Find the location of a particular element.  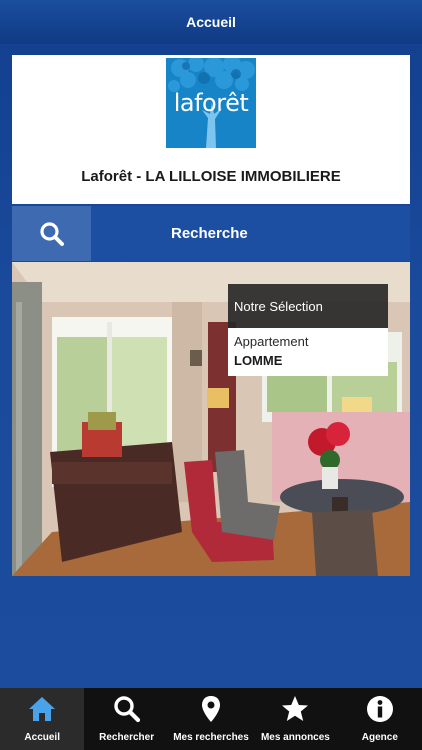

tab-accueil: Accueil is located at coordinates (42, 719).